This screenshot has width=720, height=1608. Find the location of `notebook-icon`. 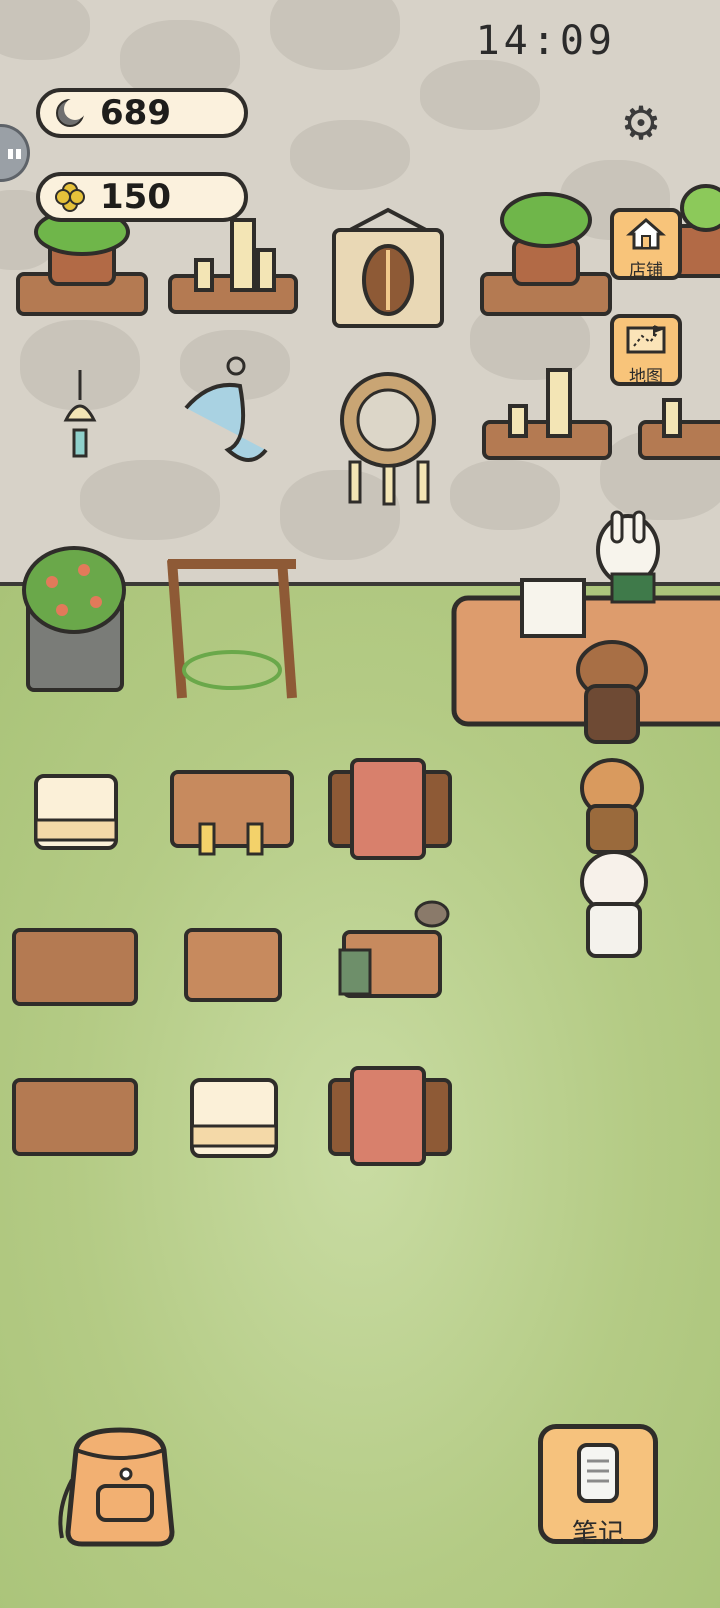

notebook-icon is located at coordinates (598, 1473).